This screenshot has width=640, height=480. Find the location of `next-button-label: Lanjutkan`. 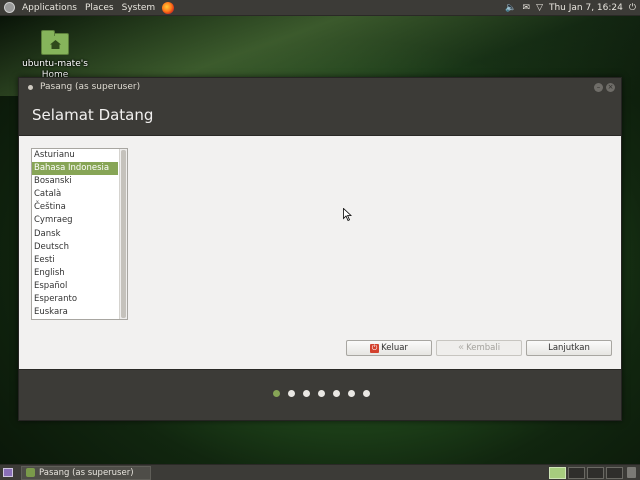

next-button-label: Lanjutkan is located at coordinates (569, 348).